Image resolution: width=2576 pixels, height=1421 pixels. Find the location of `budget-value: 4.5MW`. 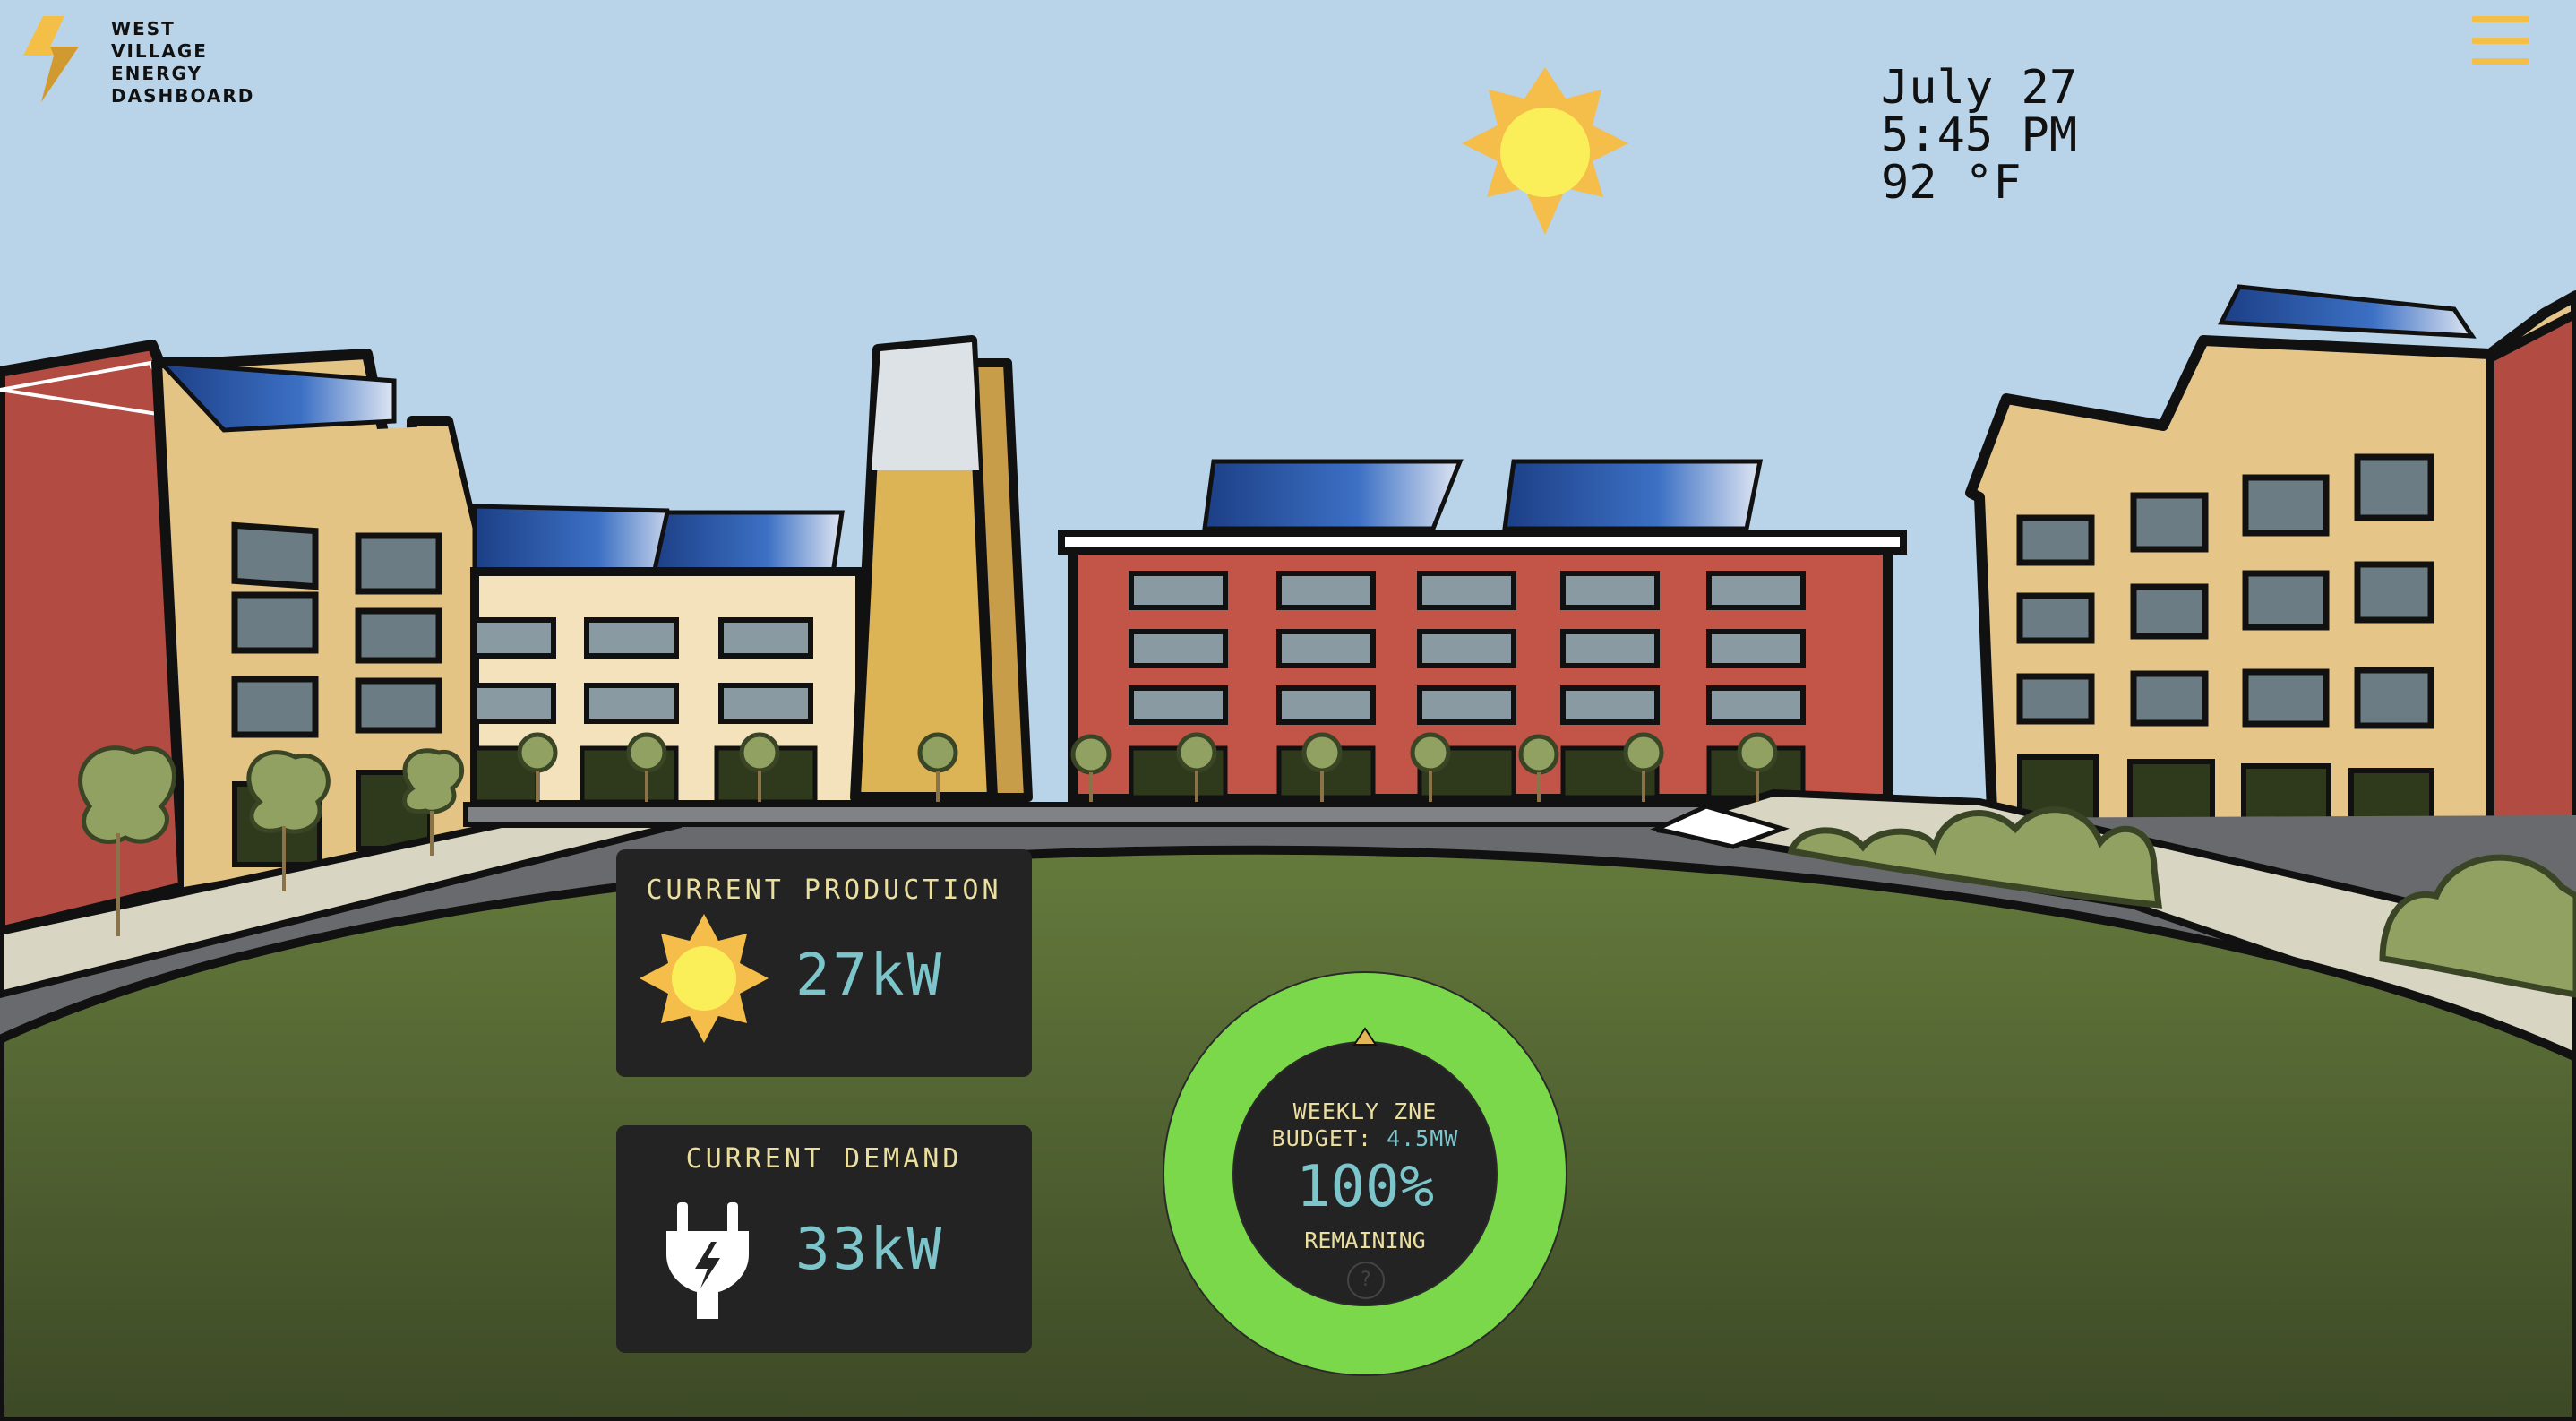

budget-value: 4.5MW is located at coordinates (1423, 1138).